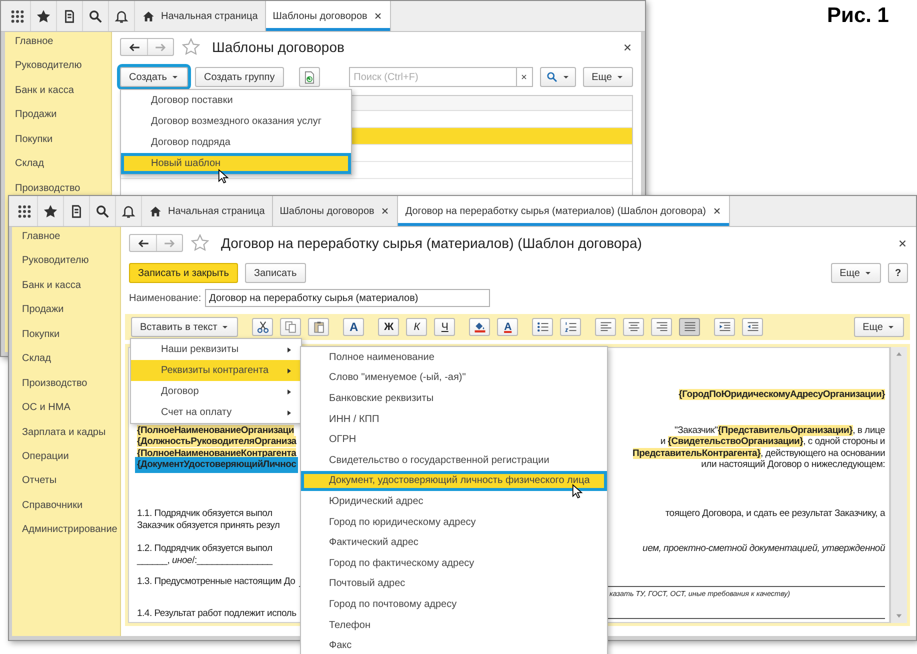  I want to click on align-right-button, so click(661, 327).